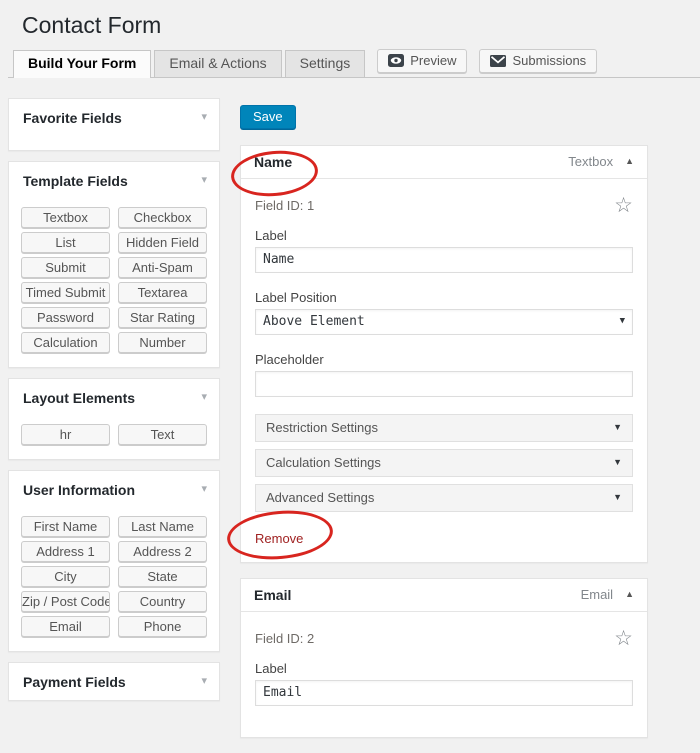  I want to click on placeholder-group: Placeholder, so click(444, 374).